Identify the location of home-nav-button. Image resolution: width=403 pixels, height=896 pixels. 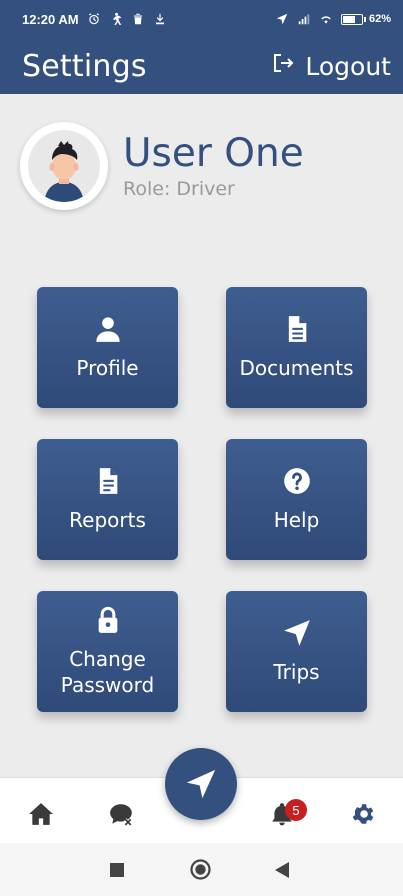
(41, 814).